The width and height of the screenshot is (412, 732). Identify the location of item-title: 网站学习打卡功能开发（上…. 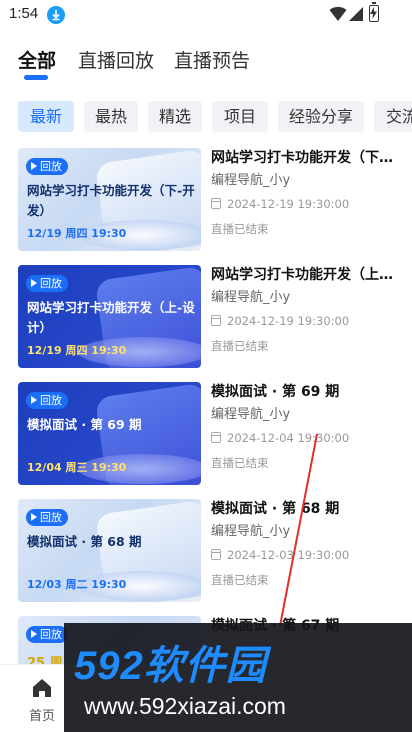
(308, 275).